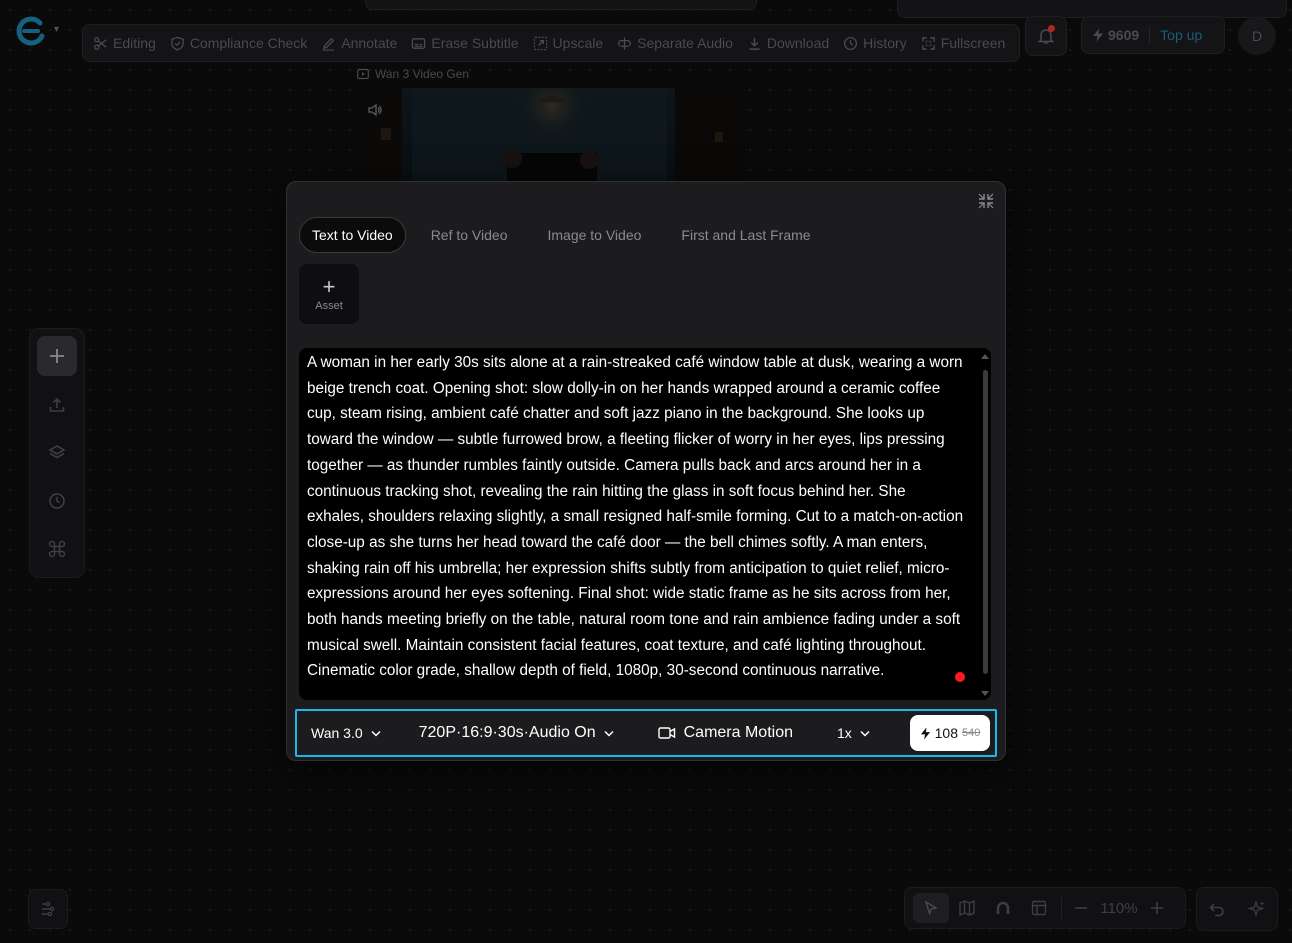  I want to click on toolbar-separate-audio: Separate Audio, so click(675, 43).